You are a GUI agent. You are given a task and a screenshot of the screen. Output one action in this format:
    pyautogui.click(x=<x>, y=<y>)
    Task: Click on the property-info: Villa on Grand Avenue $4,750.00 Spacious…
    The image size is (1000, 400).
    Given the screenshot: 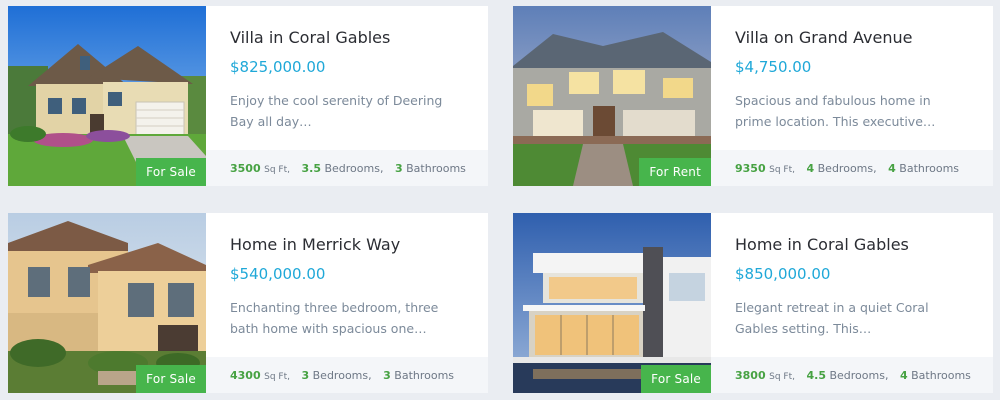 What is the action you would take?
    pyautogui.click(x=852, y=96)
    